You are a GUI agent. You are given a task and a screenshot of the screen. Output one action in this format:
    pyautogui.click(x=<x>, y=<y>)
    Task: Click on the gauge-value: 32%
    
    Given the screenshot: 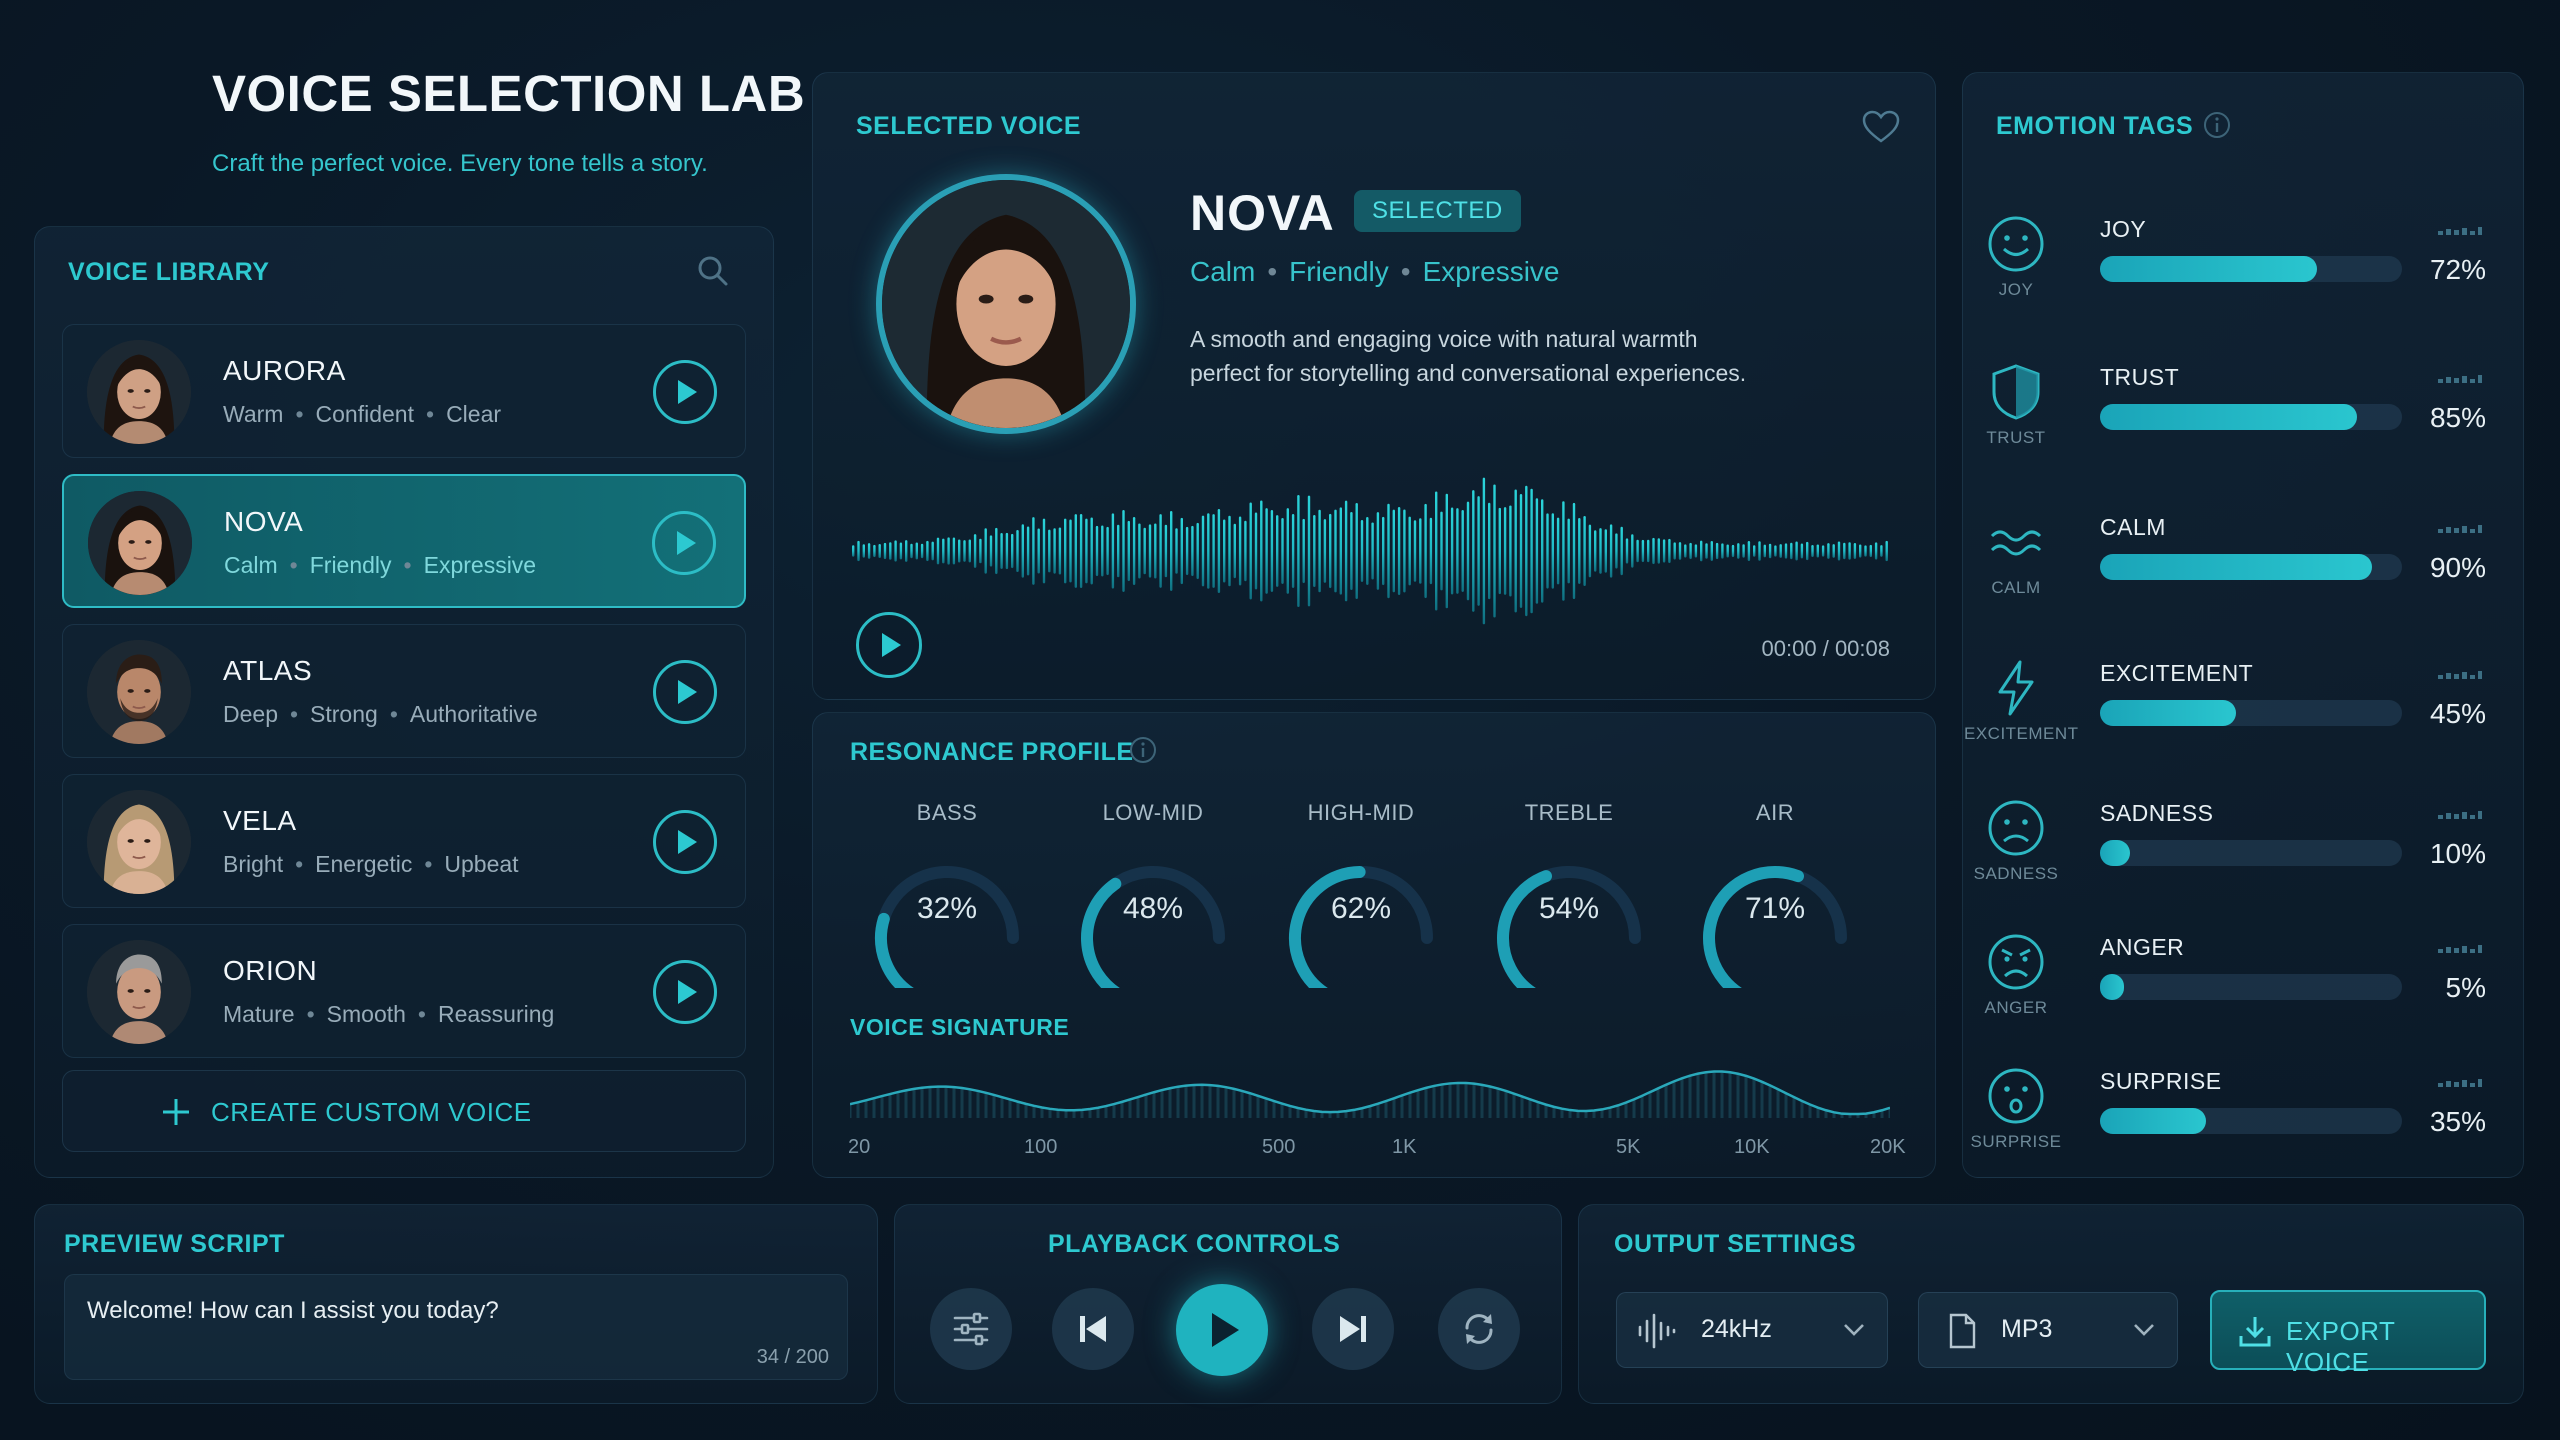 What is the action you would take?
    pyautogui.click(x=947, y=908)
    